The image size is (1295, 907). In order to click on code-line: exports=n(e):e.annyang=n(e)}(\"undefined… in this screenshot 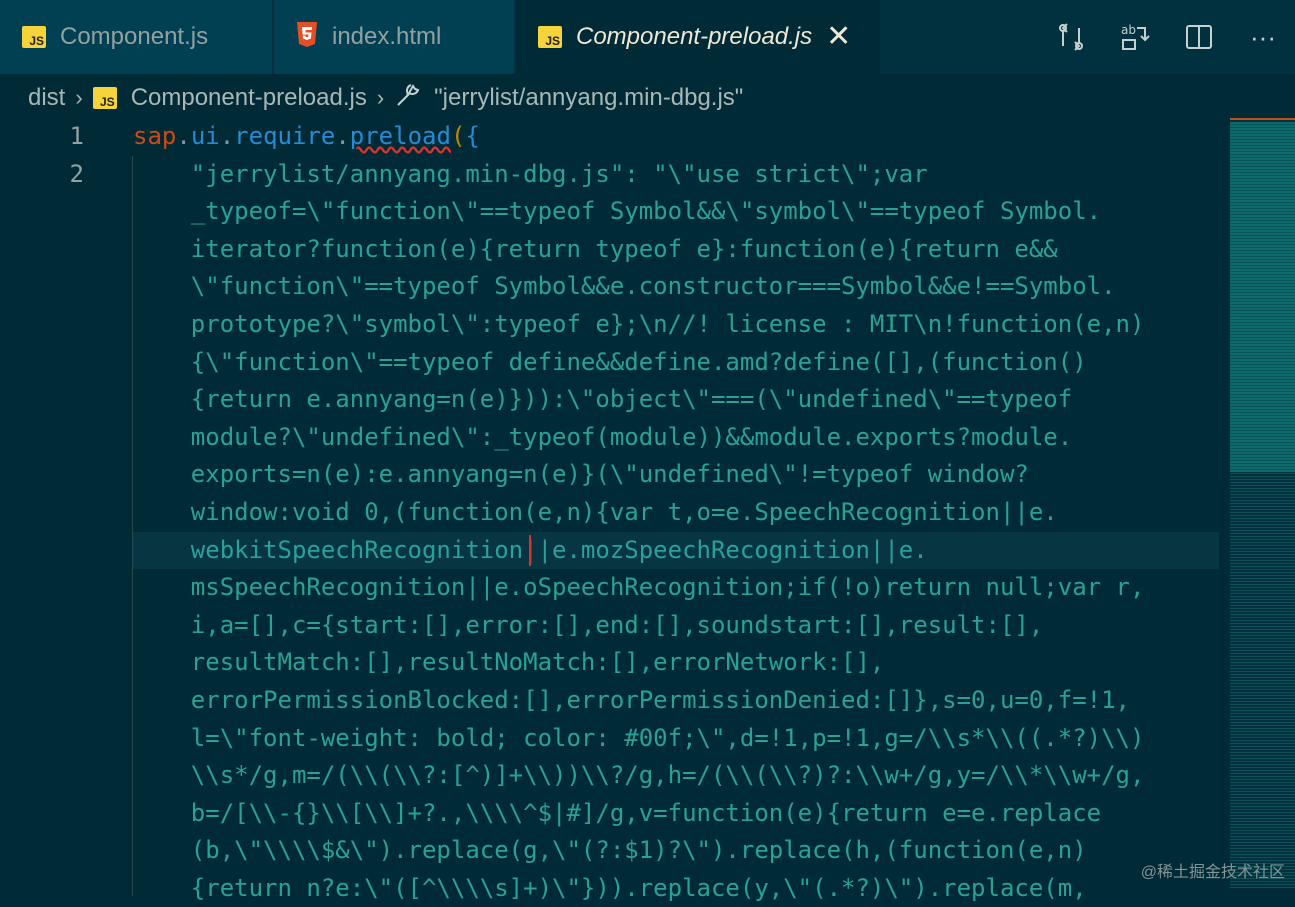, I will do `click(581, 474)`.